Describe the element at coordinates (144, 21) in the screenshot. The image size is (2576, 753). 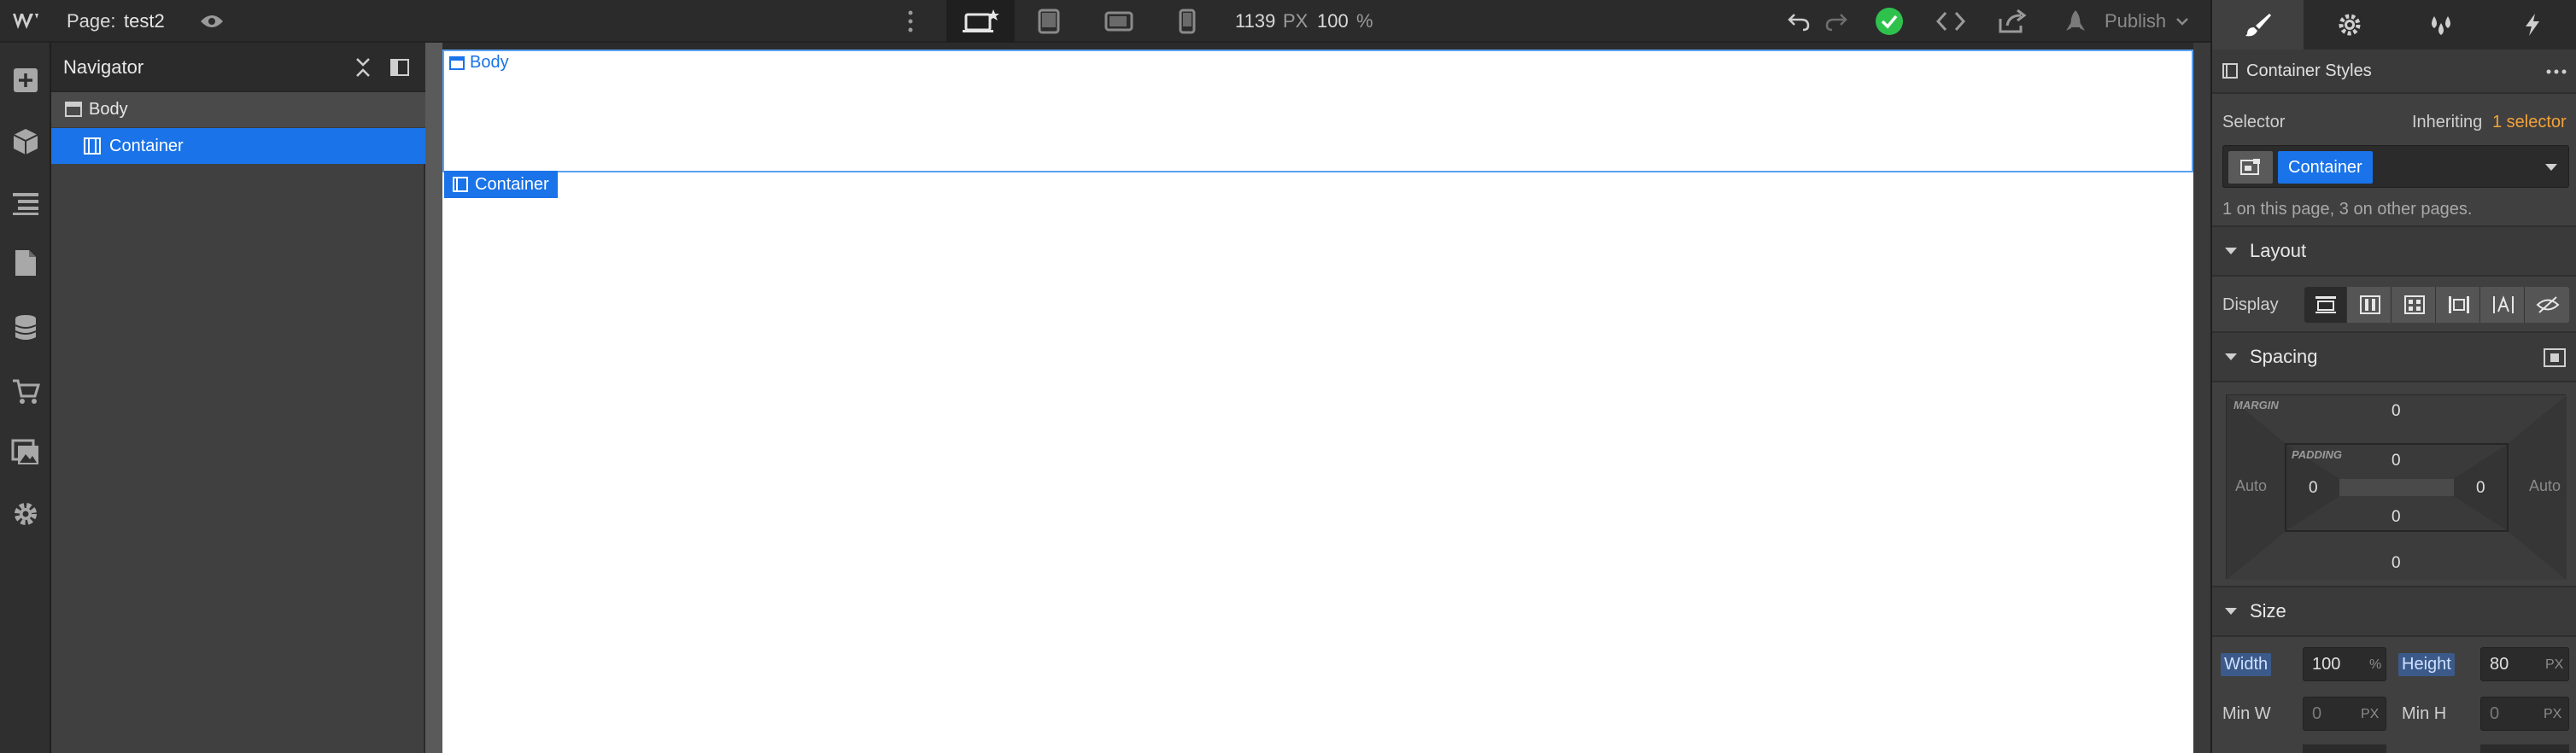
I see `page-name: test2` at that location.